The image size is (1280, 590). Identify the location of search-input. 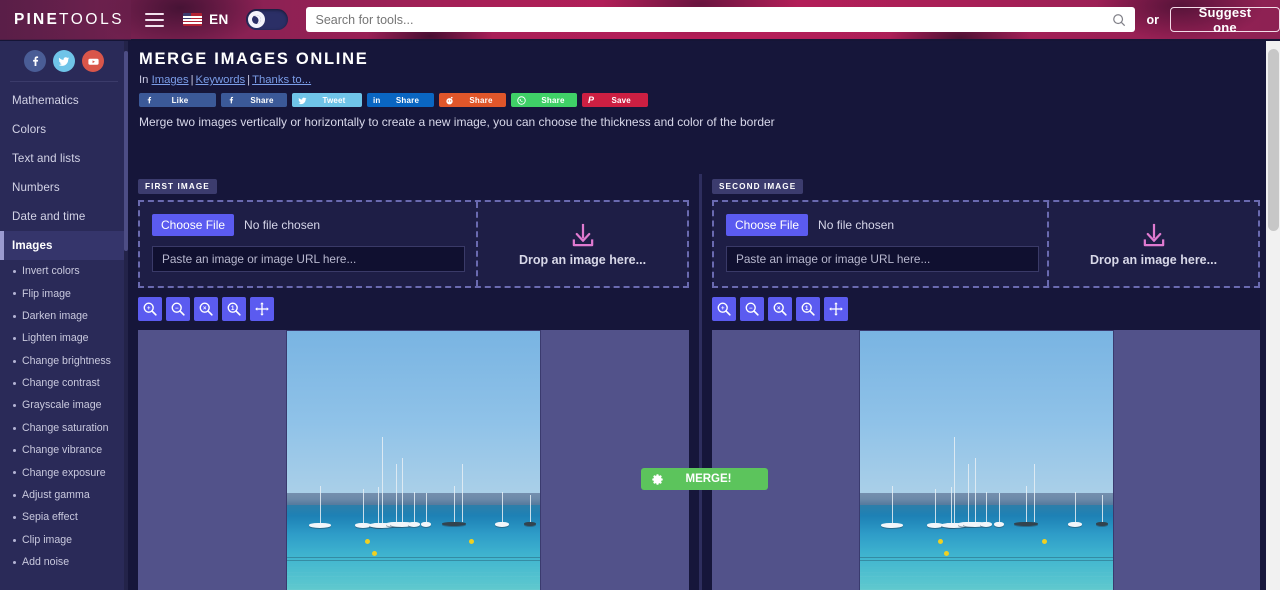
(714, 19).